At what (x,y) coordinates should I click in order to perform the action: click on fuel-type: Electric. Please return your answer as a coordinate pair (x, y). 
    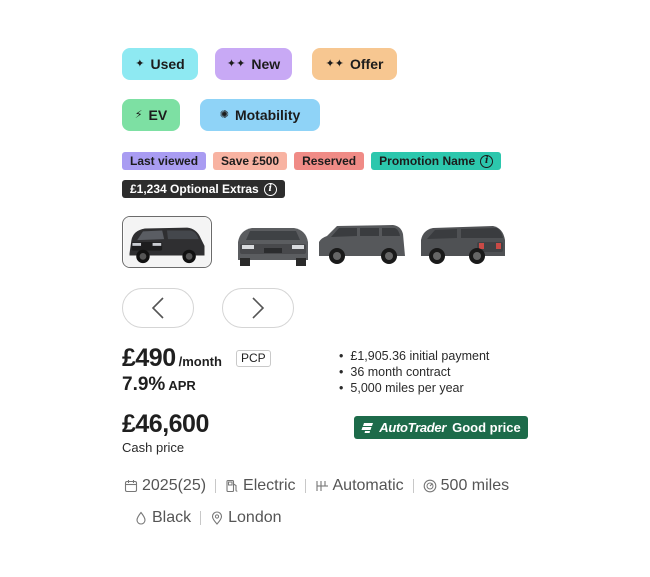
    Looking at the image, I should click on (269, 485).